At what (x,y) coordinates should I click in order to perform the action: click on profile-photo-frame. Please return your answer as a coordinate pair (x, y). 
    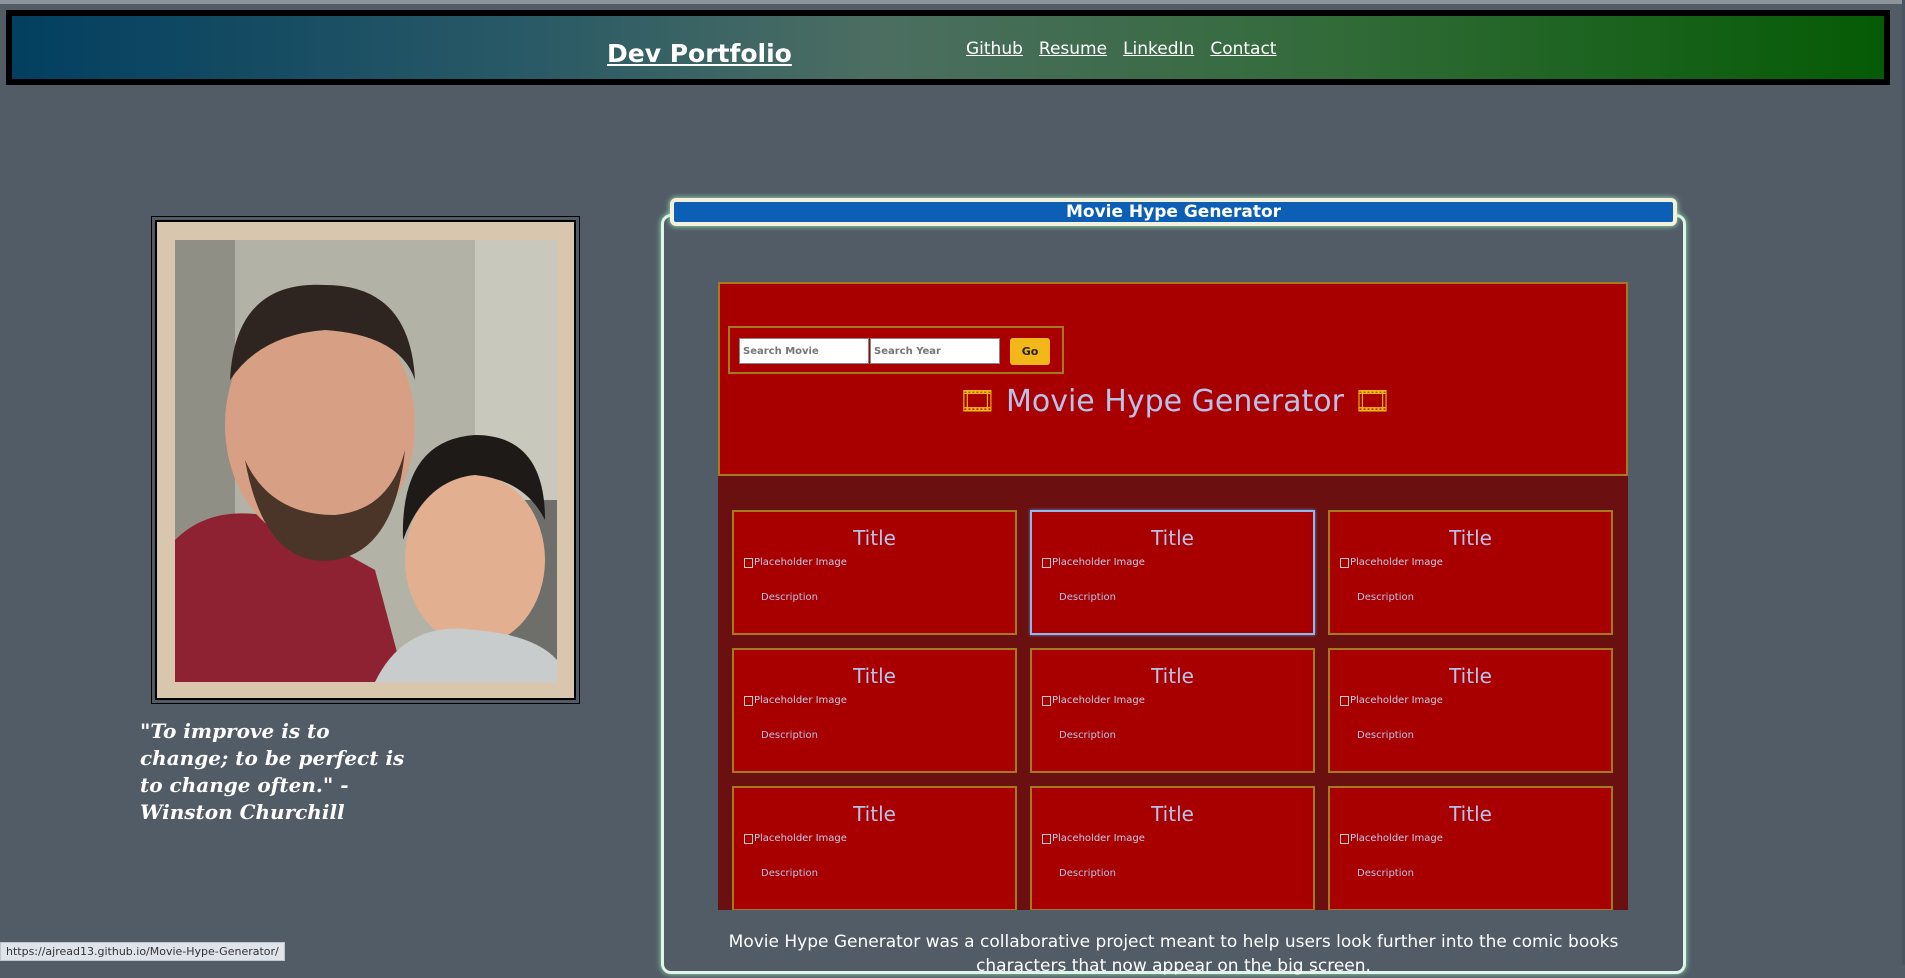
    Looking at the image, I should click on (365, 460).